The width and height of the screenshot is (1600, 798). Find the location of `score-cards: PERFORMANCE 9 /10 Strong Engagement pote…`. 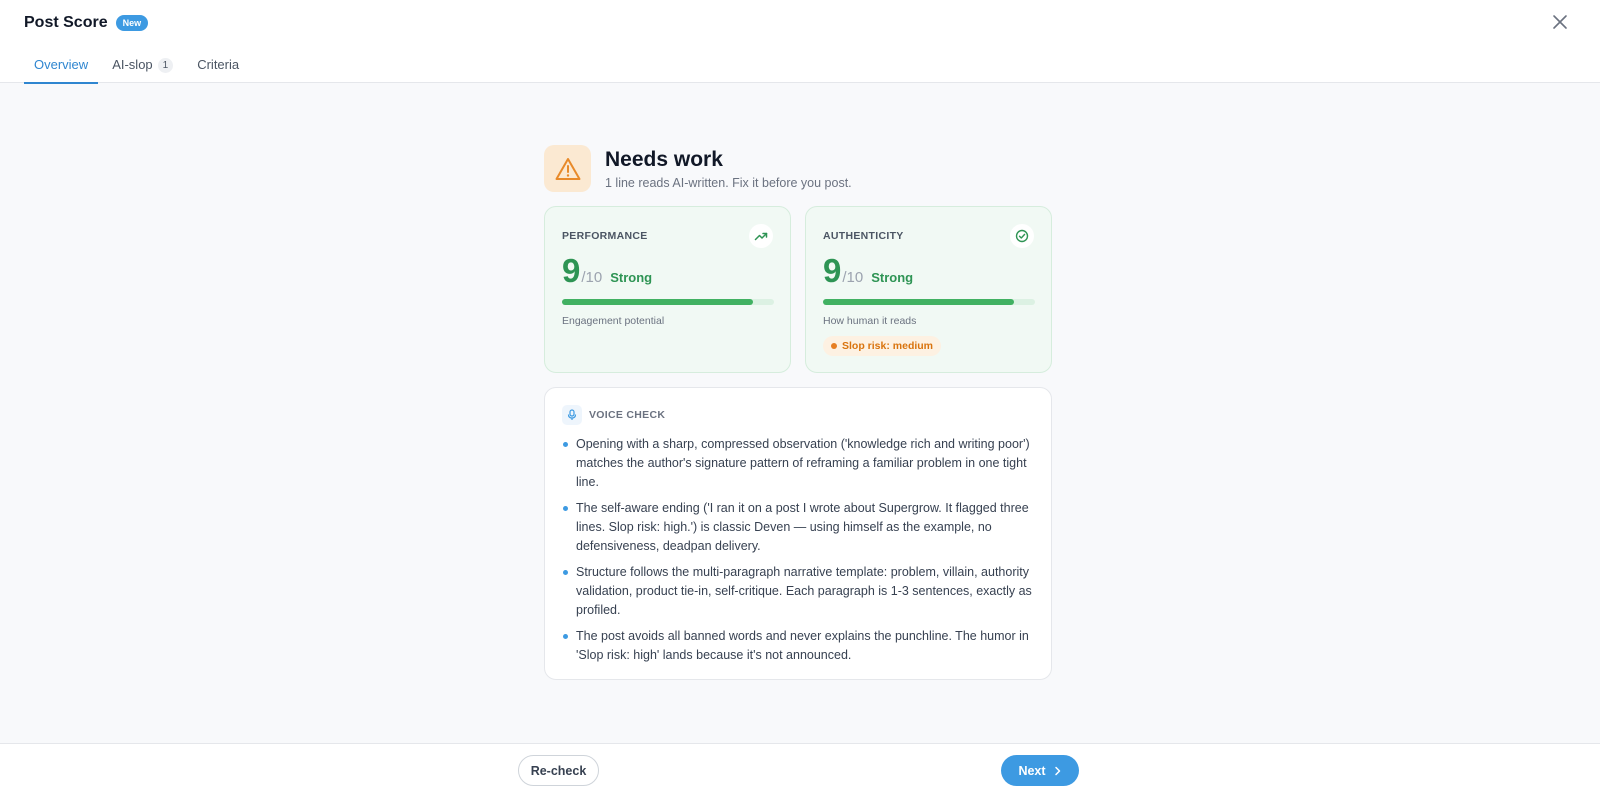

score-cards: PERFORMANCE 9 /10 Strong Engagement pote… is located at coordinates (798, 289).